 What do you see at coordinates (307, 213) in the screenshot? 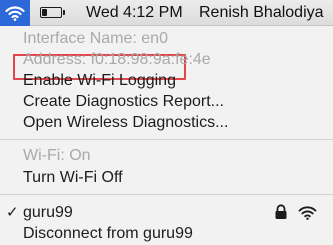
I see `wifi-signal-icon` at bounding box center [307, 213].